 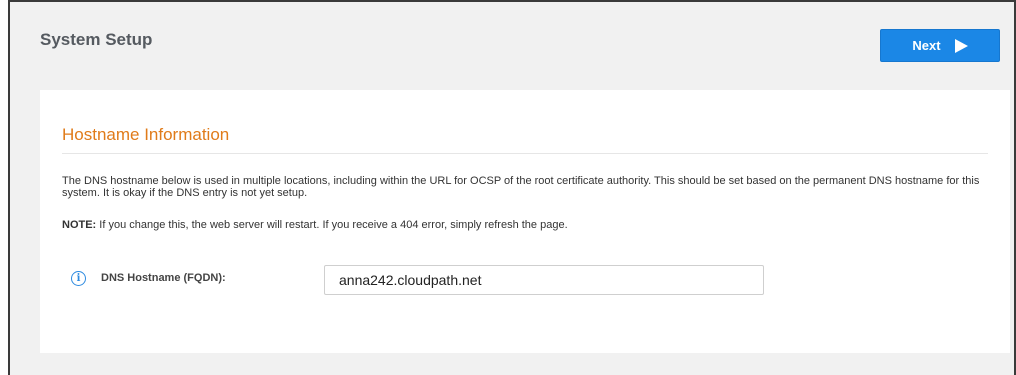 What do you see at coordinates (525, 153) in the screenshot?
I see `section-divider` at bounding box center [525, 153].